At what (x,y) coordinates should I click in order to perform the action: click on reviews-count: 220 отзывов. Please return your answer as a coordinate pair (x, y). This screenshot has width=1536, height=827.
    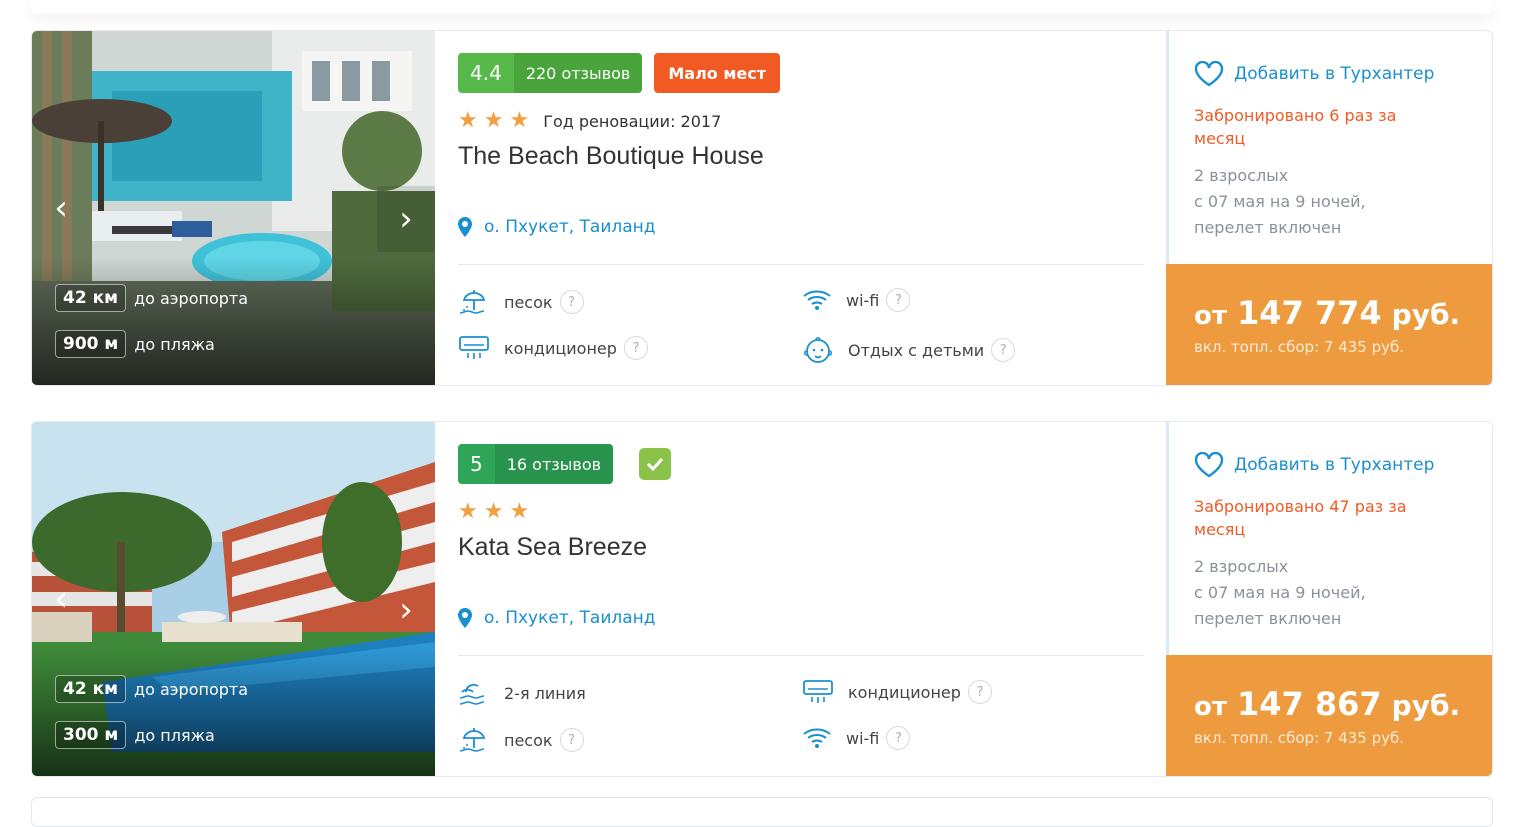
    Looking at the image, I should click on (578, 73).